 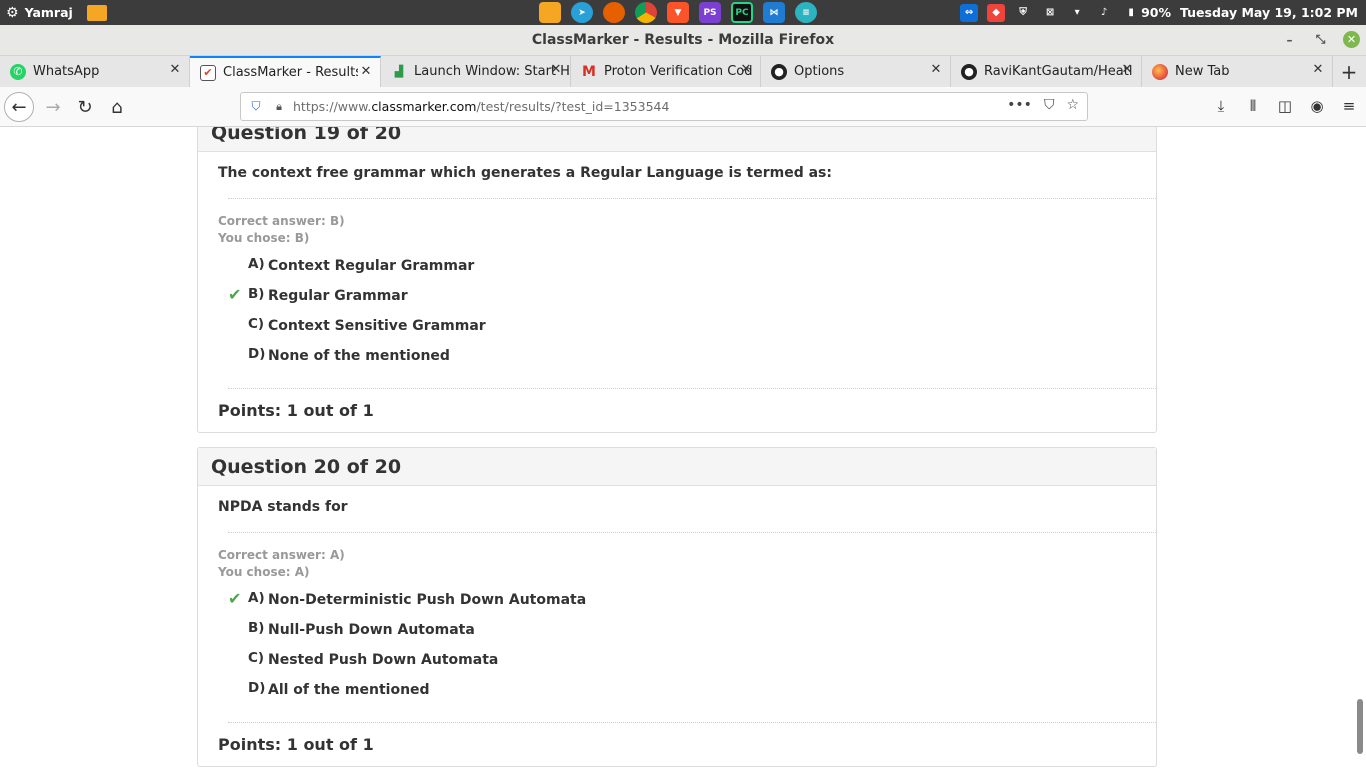 I want to click on option-letter: B), so click(x=256, y=628).